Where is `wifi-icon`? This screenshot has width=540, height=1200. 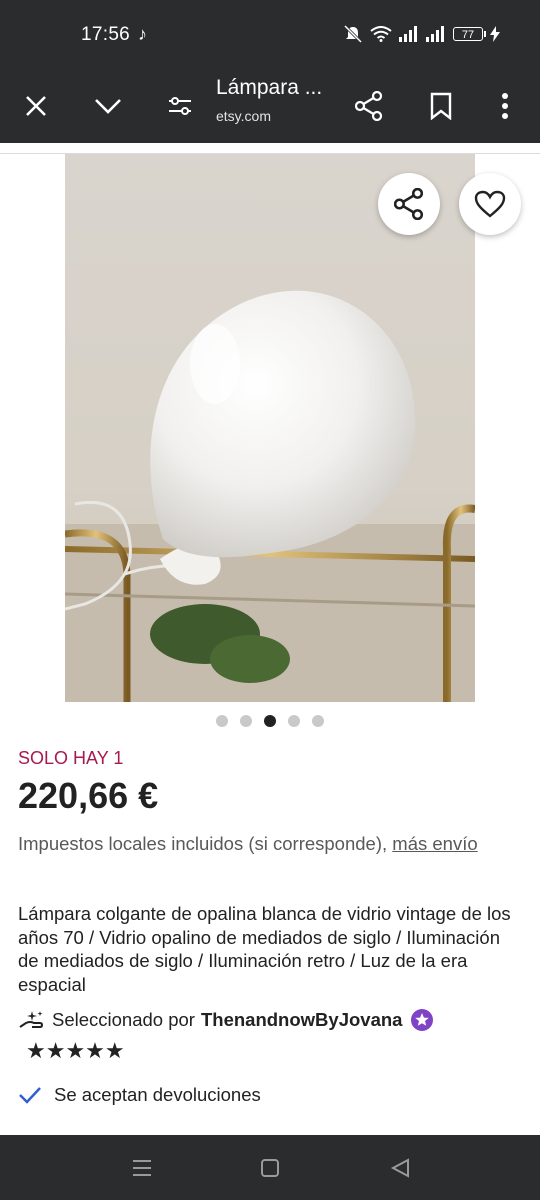
wifi-icon is located at coordinates (381, 34).